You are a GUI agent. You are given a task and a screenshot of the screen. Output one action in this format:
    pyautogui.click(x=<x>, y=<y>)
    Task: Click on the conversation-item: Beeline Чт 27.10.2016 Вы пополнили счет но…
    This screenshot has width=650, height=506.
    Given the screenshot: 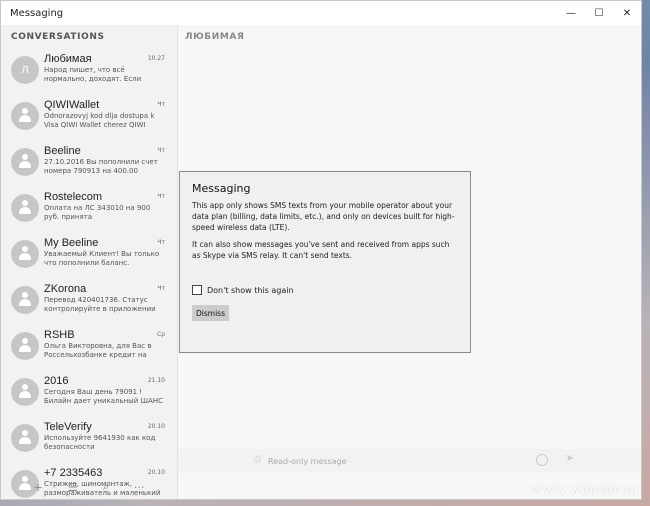 What is the action you would take?
    pyautogui.click(x=89, y=164)
    